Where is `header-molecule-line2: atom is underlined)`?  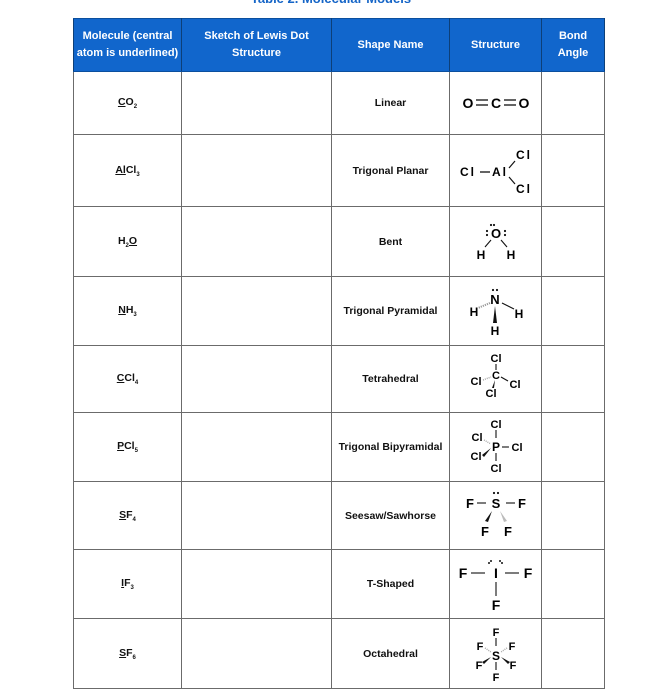 header-molecule-line2: atom is underlined) is located at coordinates (127, 53).